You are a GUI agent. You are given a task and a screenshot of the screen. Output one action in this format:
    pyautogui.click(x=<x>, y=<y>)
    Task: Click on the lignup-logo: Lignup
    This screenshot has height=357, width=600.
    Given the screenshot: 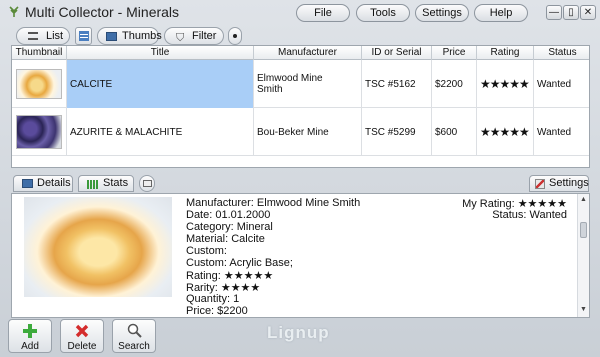 What is the action you would take?
    pyautogui.click(x=298, y=332)
    